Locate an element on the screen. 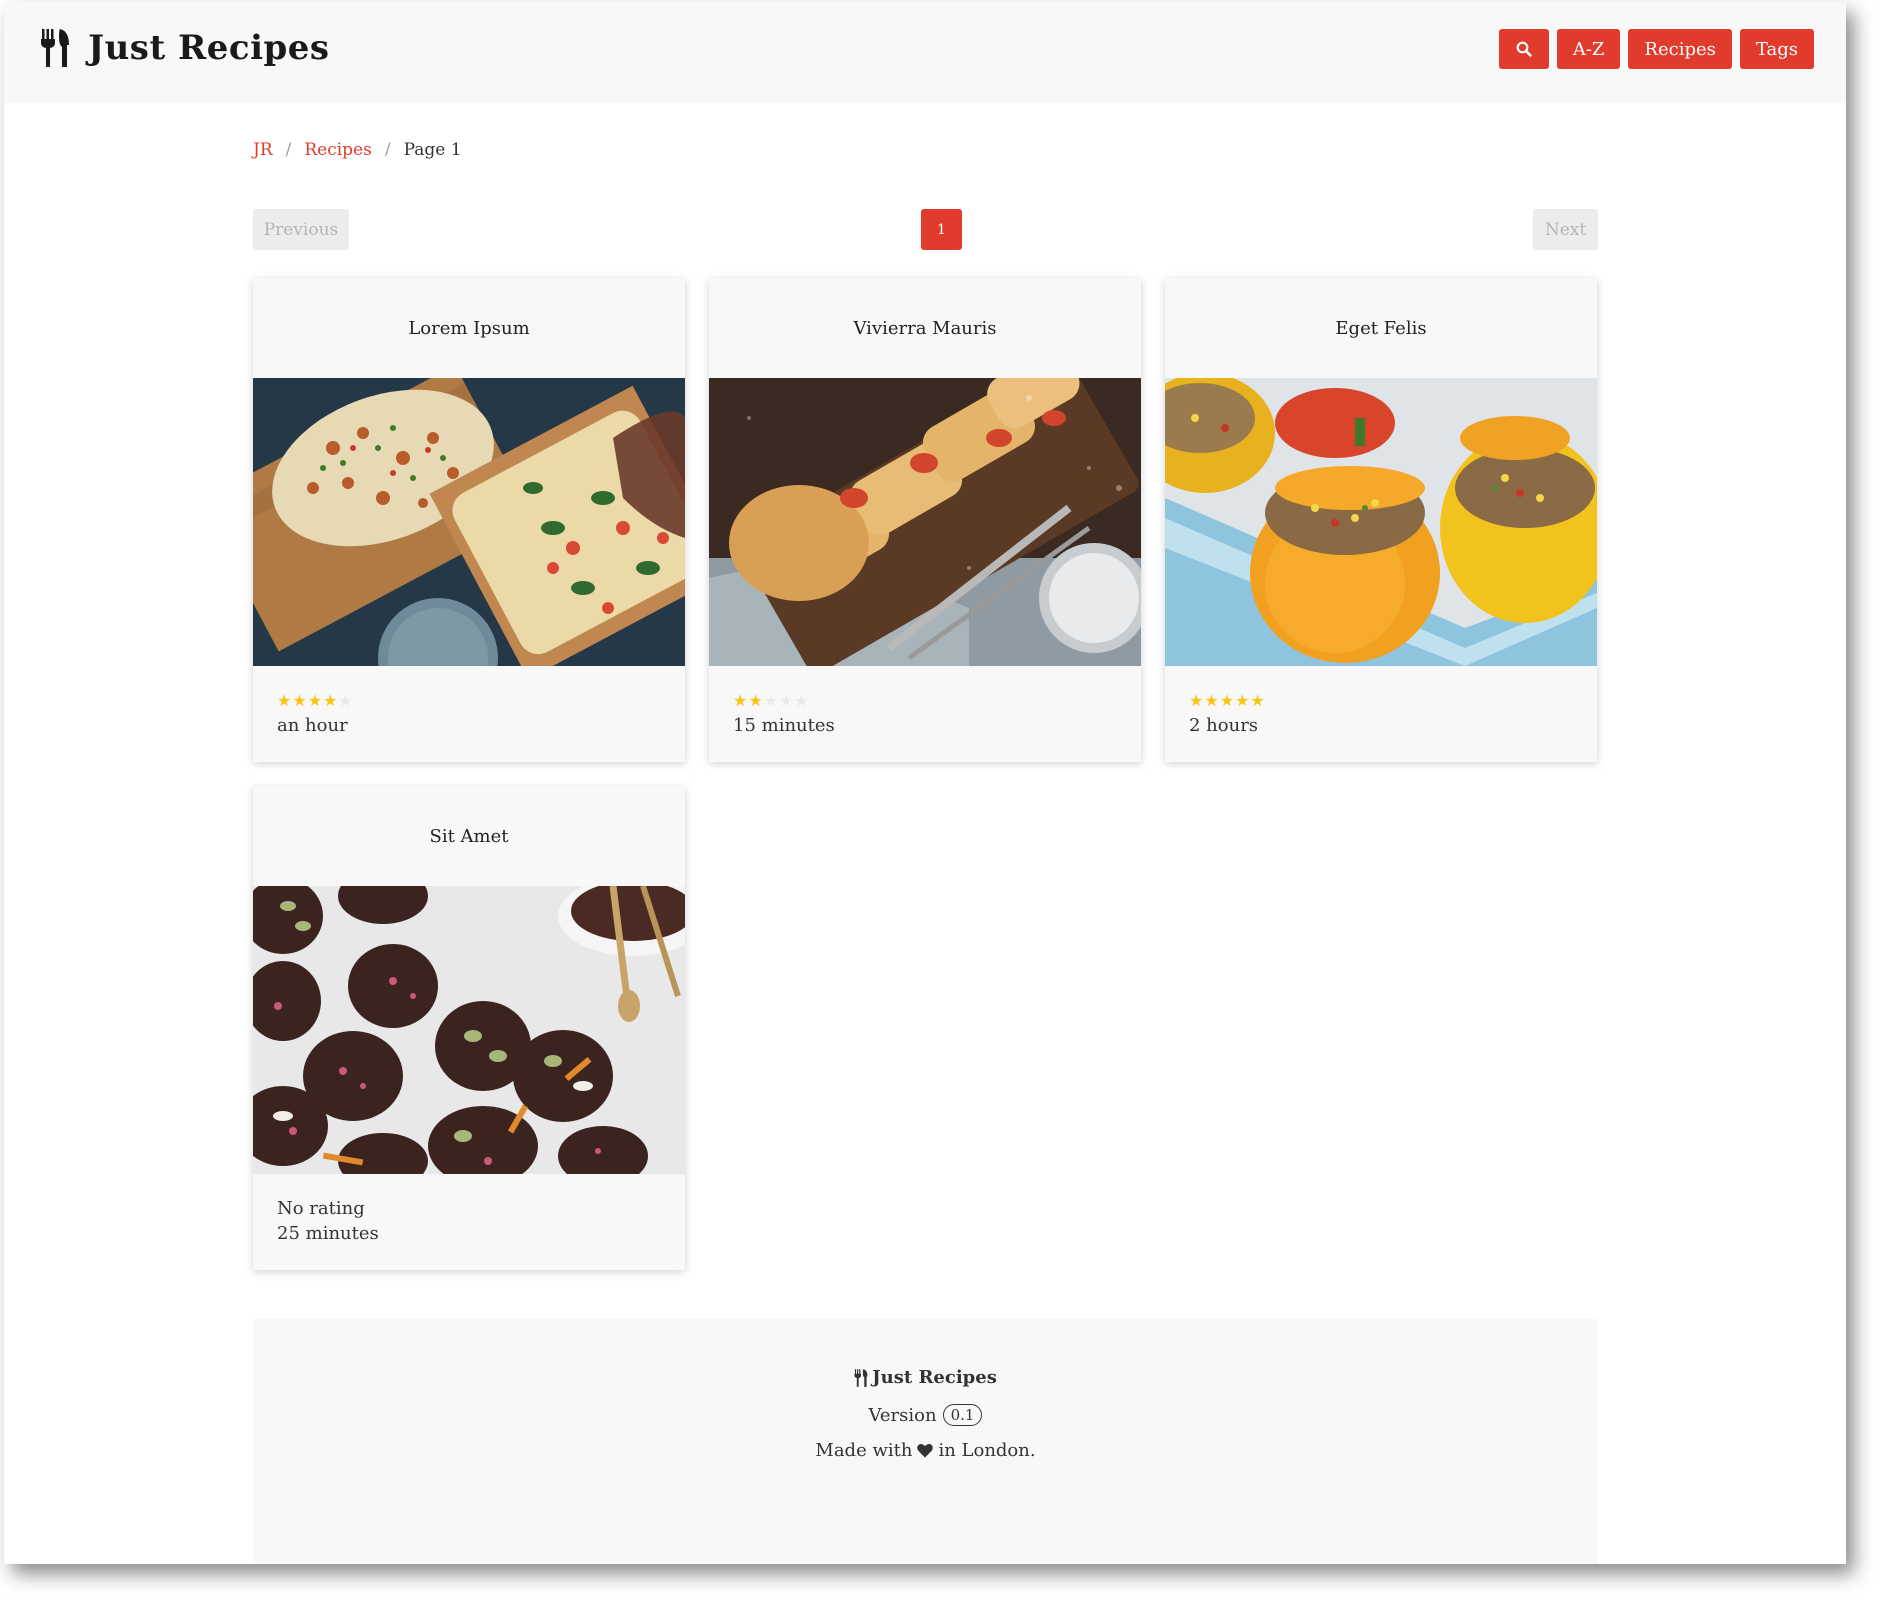 The width and height of the screenshot is (1881, 1600). version-badge: 0.1 is located at coordinates (962, 1415).